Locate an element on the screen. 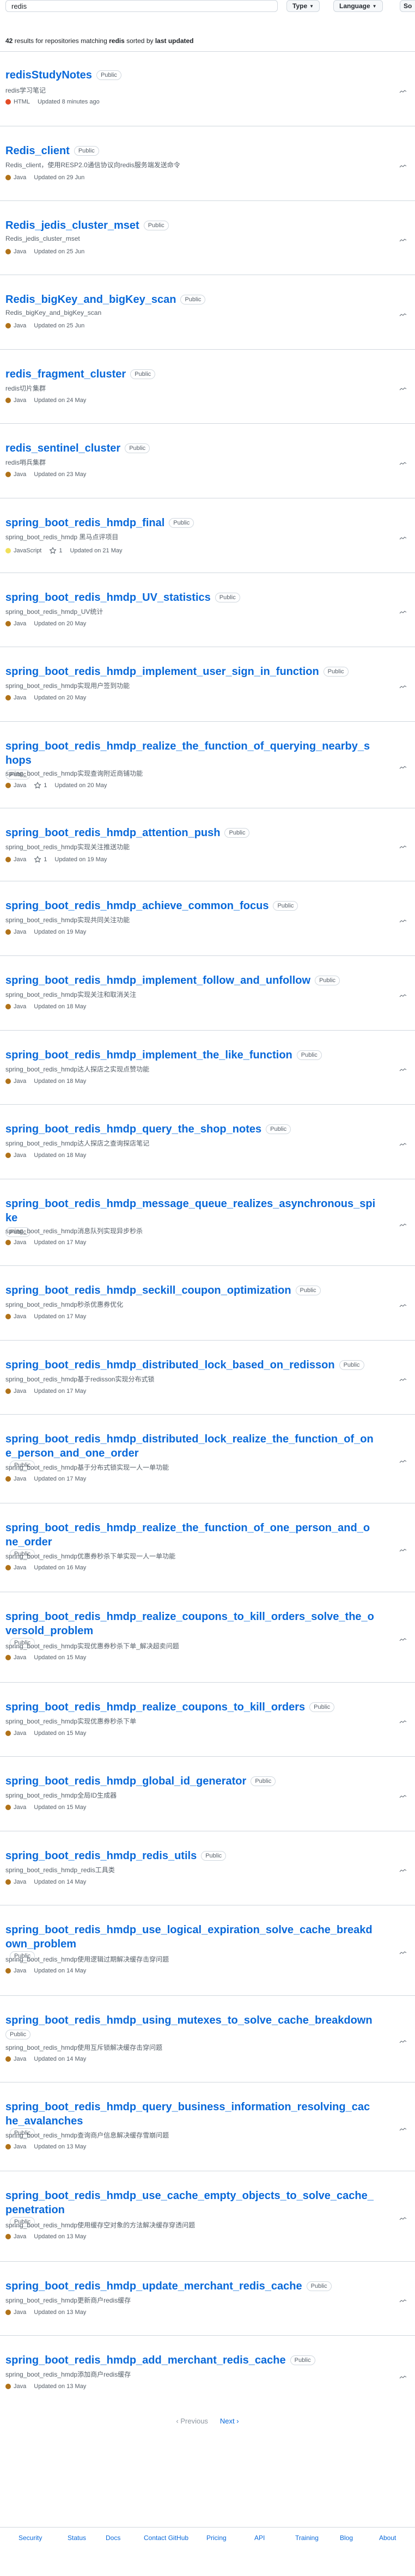  repo-title-row: spring_boot_redis_hmdp_redis_utils Public is located at coordinates (190, 1856).